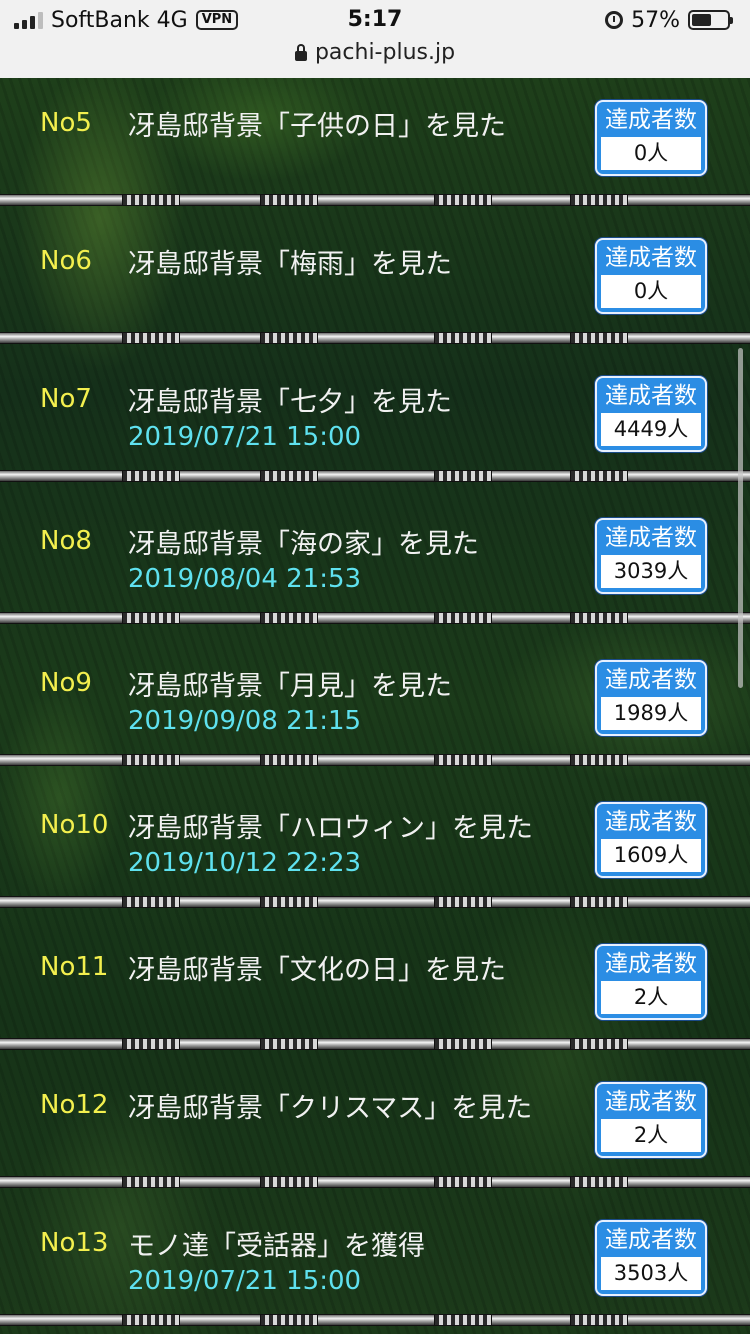 Image resolution: width=750 pixels, height=1334 pixels. What do you see at coordinates (651, 1273) in the screenshot?
I see `achiever-count-value: 3503人` at bounding box center [651, 1273].